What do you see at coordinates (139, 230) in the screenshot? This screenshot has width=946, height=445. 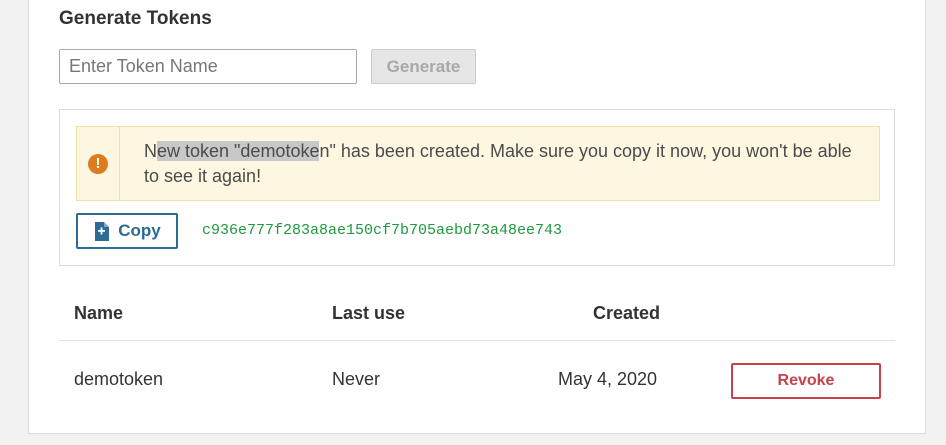 I see `copy-button-label: Copy` at bounding box center [139, 230].